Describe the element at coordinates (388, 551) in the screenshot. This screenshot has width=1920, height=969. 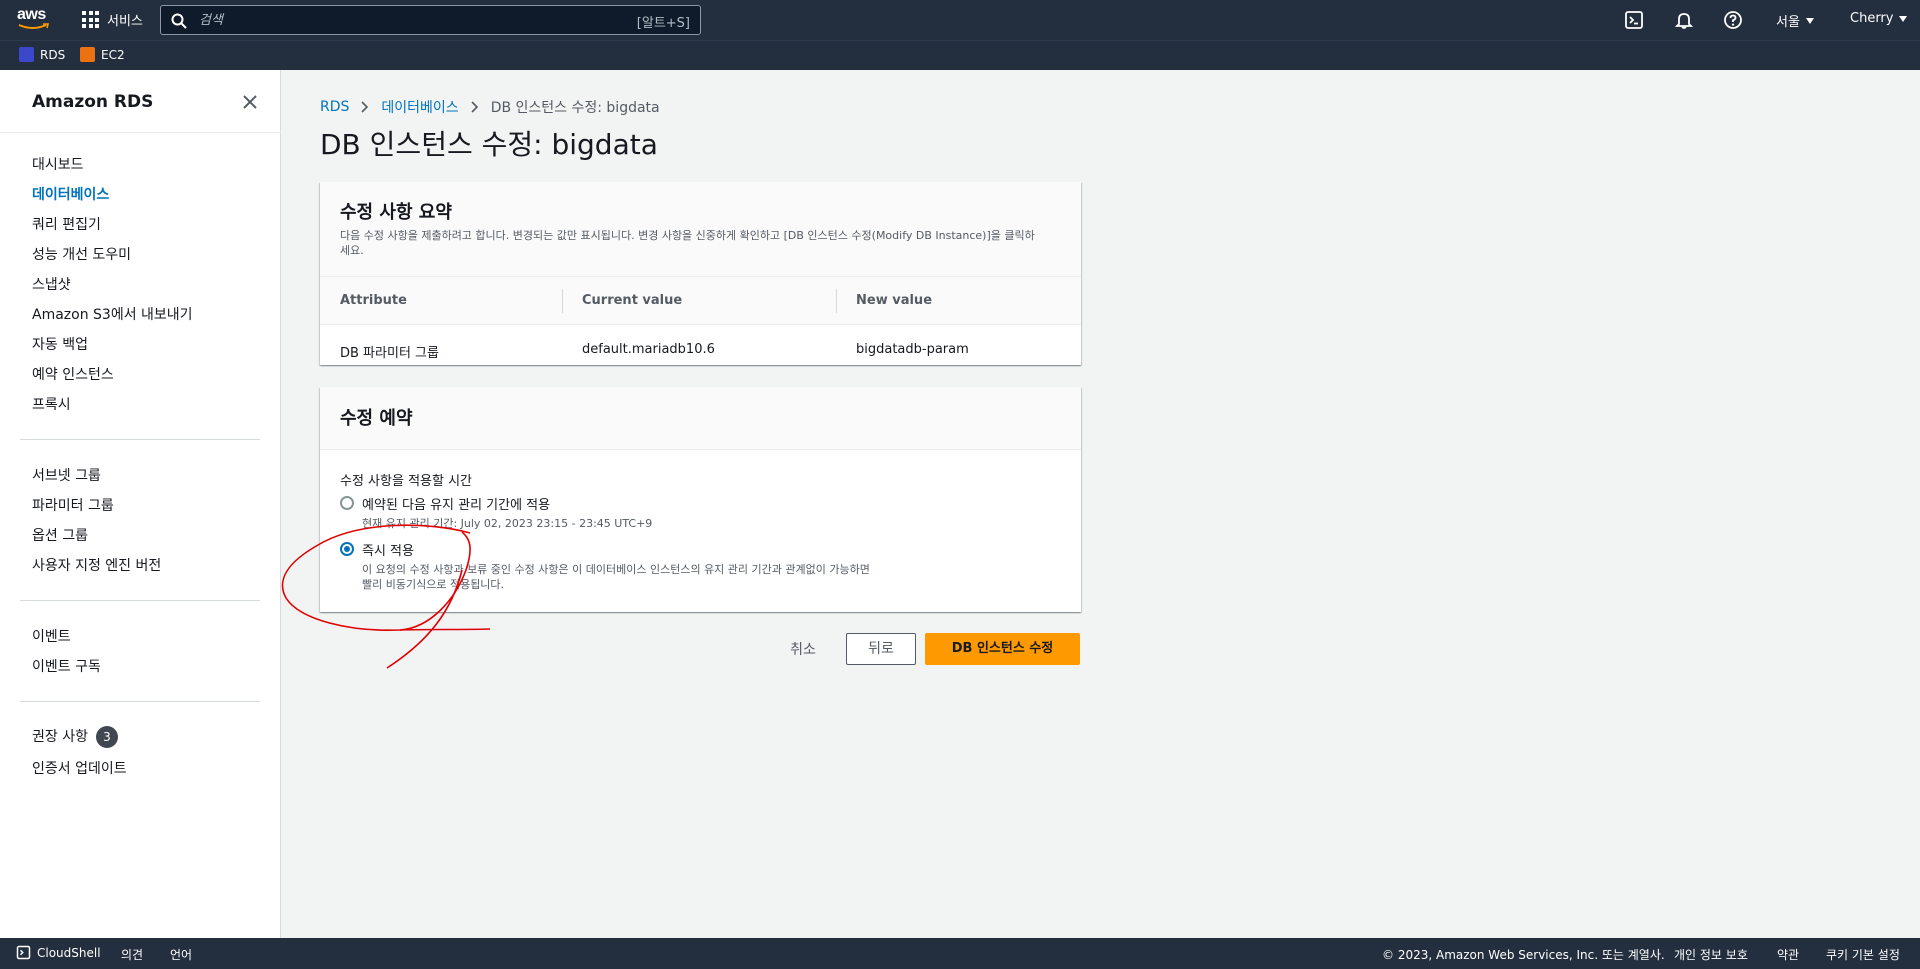
I see `radio-label: 즉시 적용` at that location.